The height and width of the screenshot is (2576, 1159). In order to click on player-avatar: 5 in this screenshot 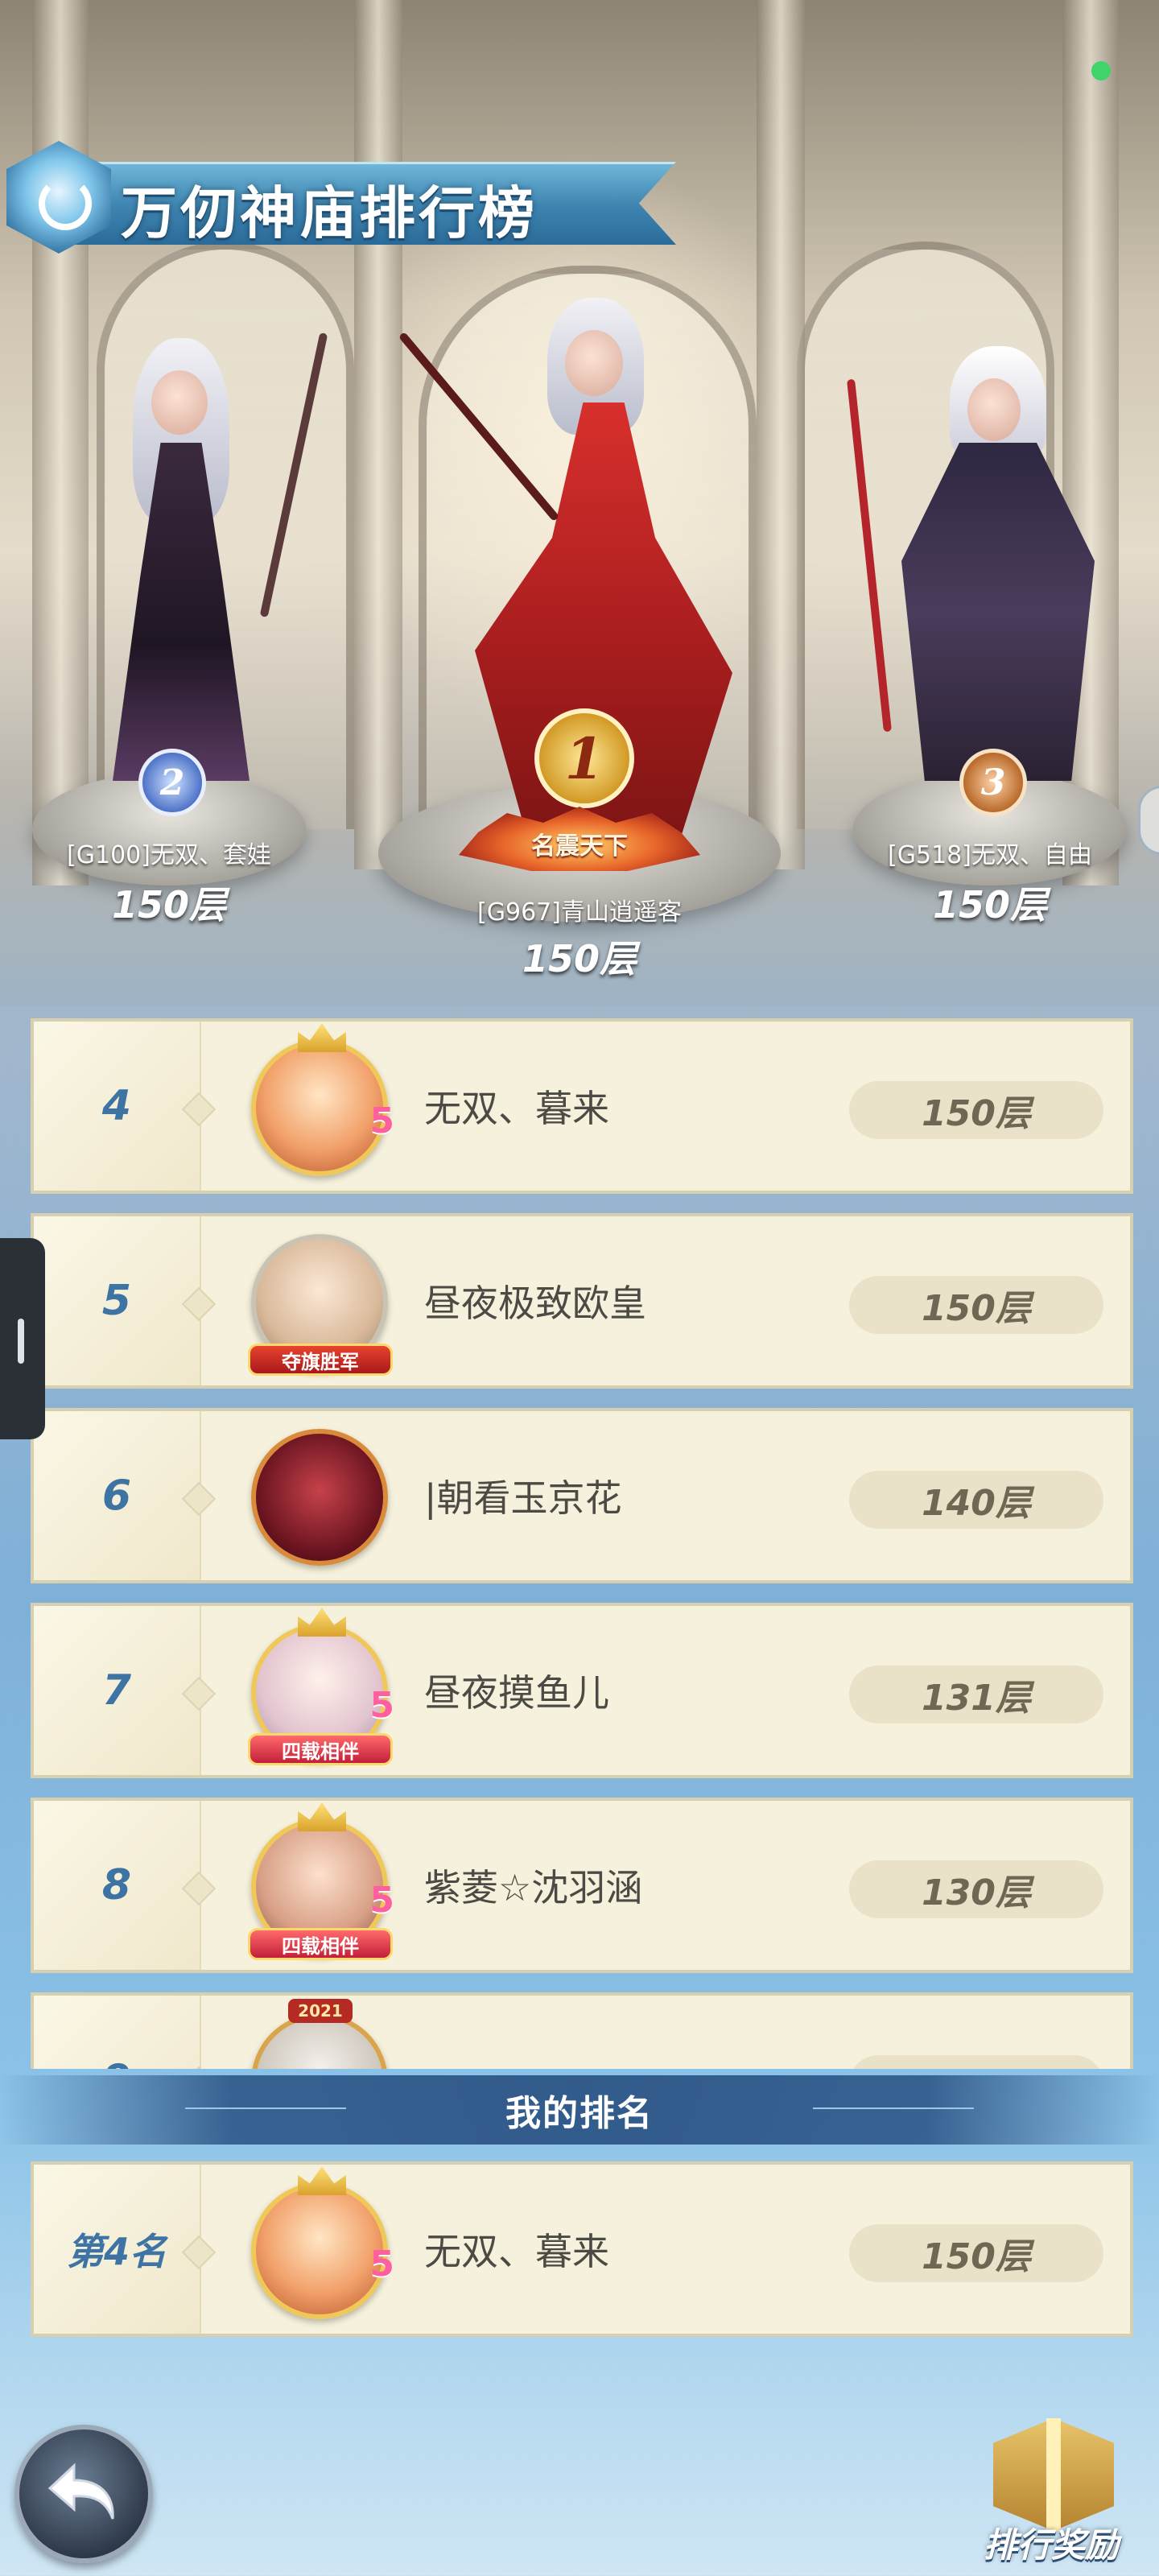, I will do `click(322, 1099)`.